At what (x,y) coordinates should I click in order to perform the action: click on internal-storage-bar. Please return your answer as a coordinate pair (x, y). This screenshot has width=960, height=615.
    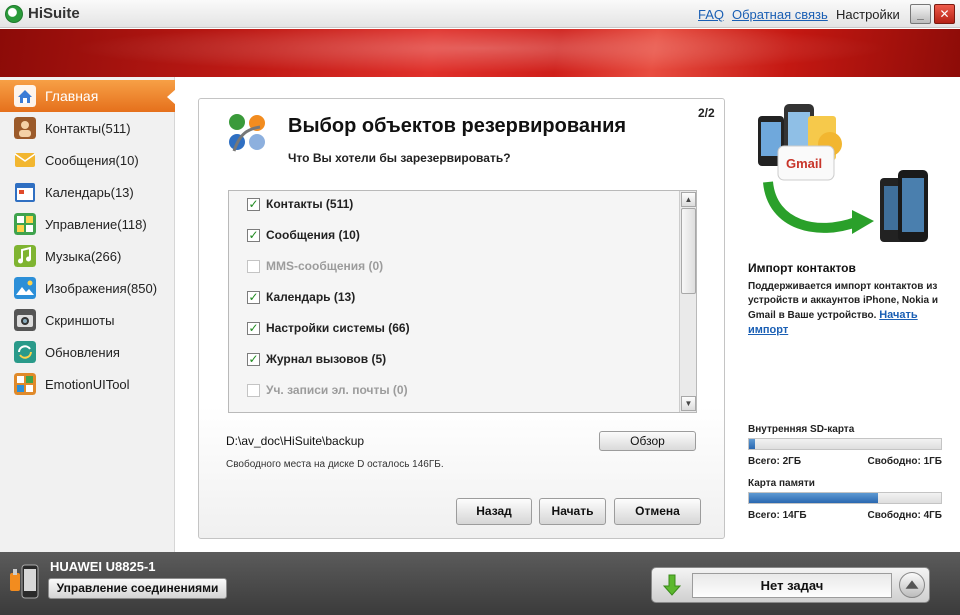
    Looking at the image, I should click on (845, 444).